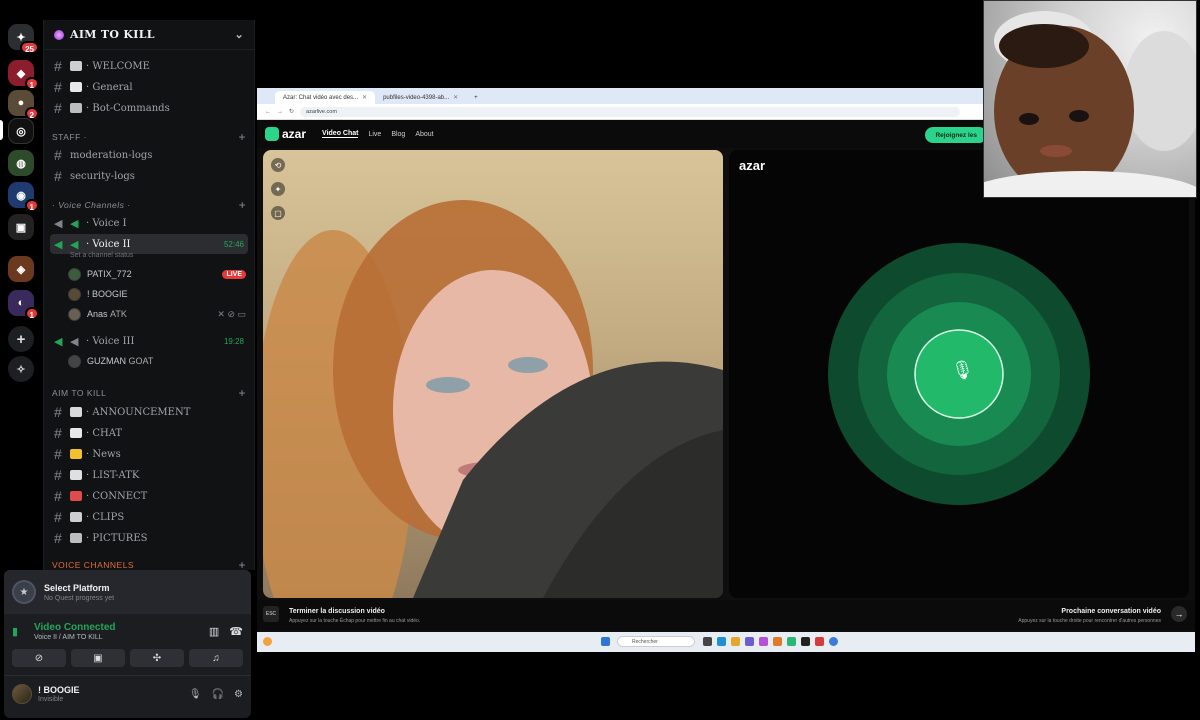  What do you see at coordinates (149, 393) in the screenshot?
I see `category-aim-to-kill: AIM TO KILL +` at bounding box center [149, 393].